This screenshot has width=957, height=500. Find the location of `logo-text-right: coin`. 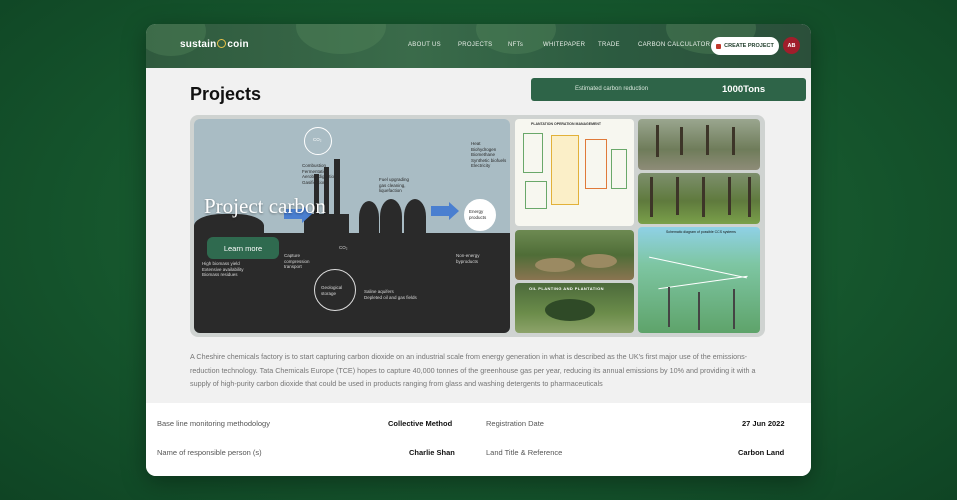

logo-text-right: coin is located at coordinates (238, 44).